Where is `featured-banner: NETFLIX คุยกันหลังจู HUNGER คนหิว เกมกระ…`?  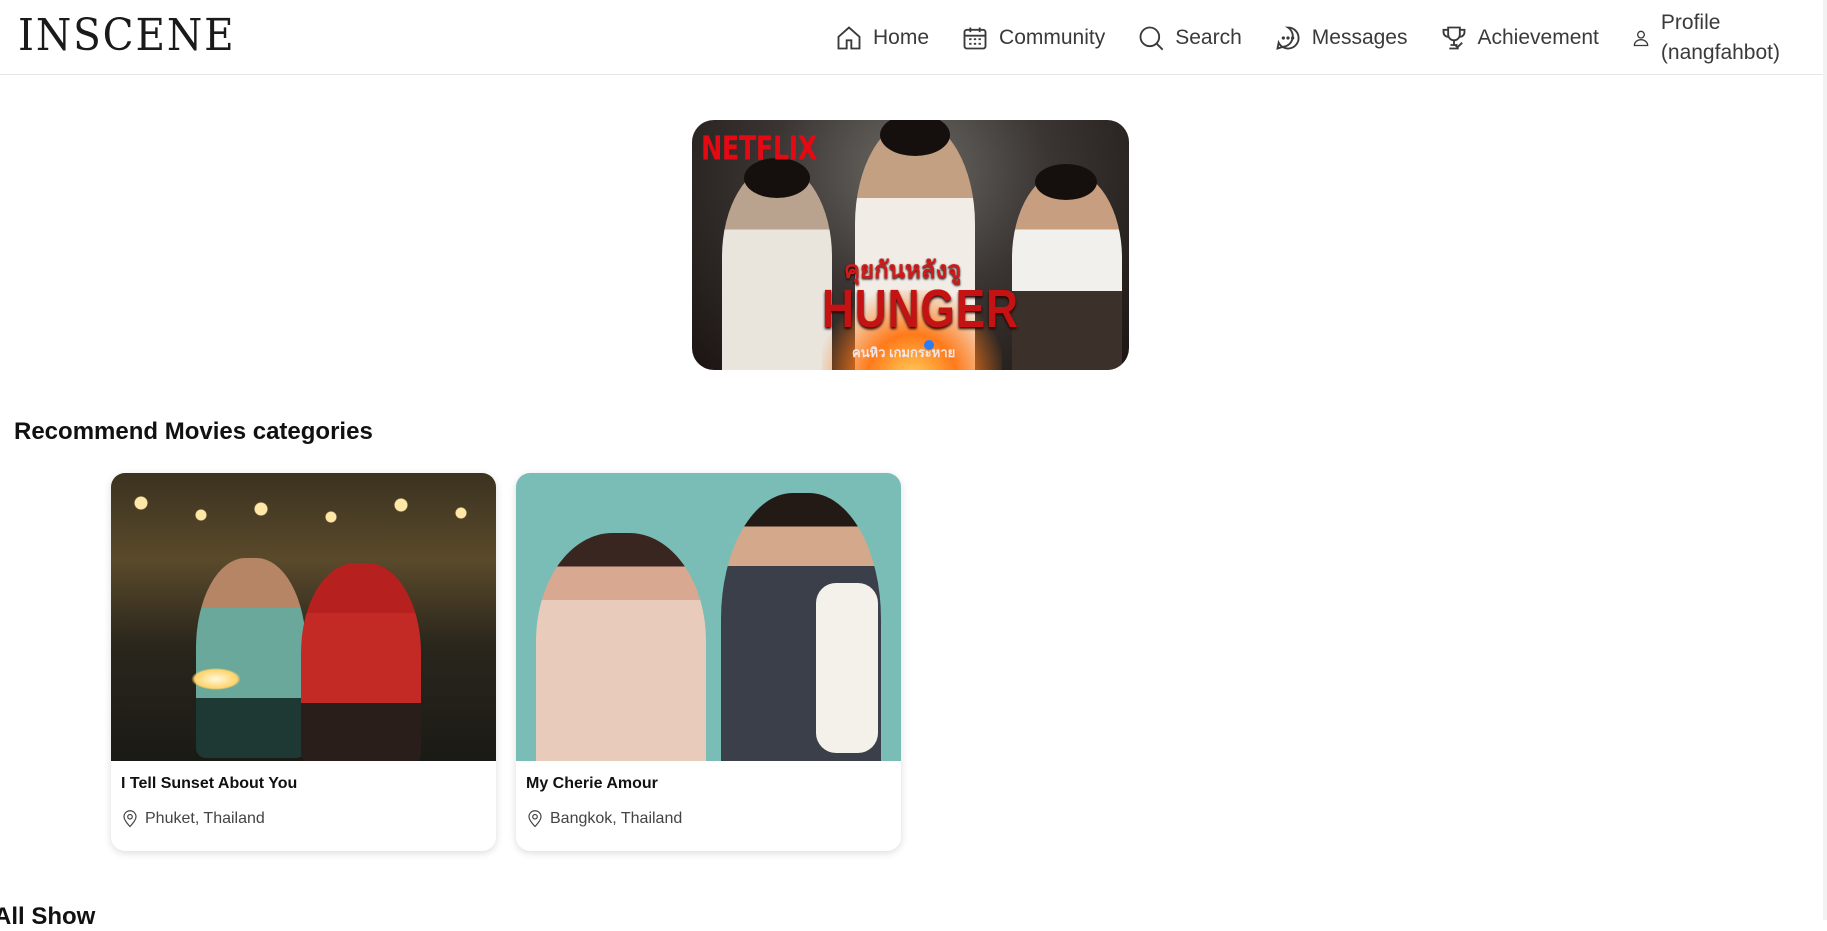 featured-banner: NETFLIX คุยกันหลังจู HUNGER คนหิว เกมกระ… is located at coordinates (910, 245).